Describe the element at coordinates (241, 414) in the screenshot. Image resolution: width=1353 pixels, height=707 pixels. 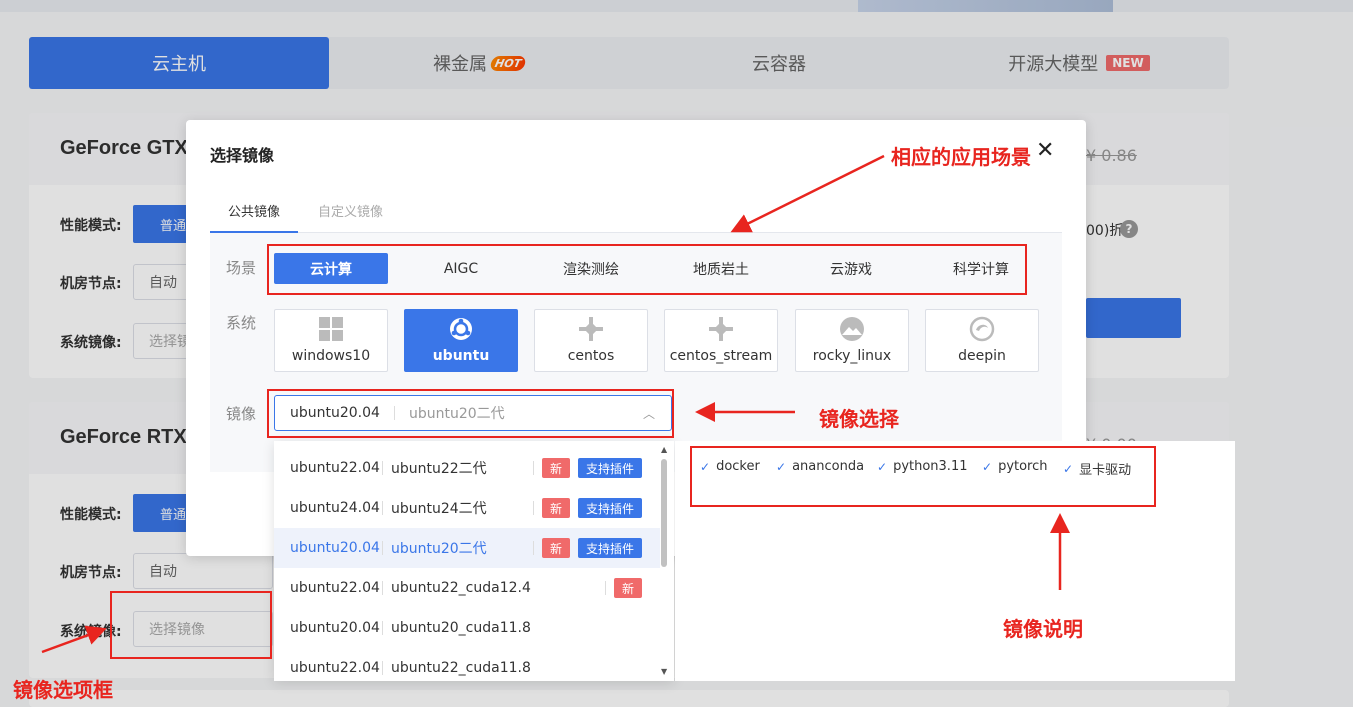
I see `image-label: 镜像` at that location.